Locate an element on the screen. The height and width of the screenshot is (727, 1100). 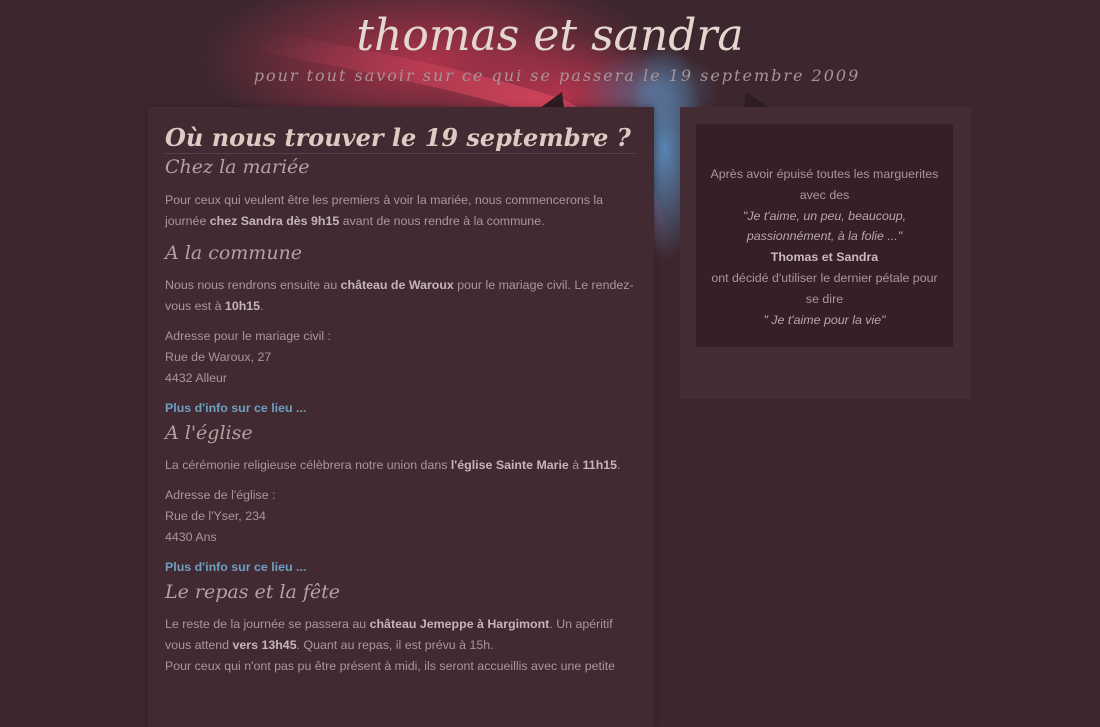
section-title-mariee: Chez la mariée is located at coordinates (237, 167).